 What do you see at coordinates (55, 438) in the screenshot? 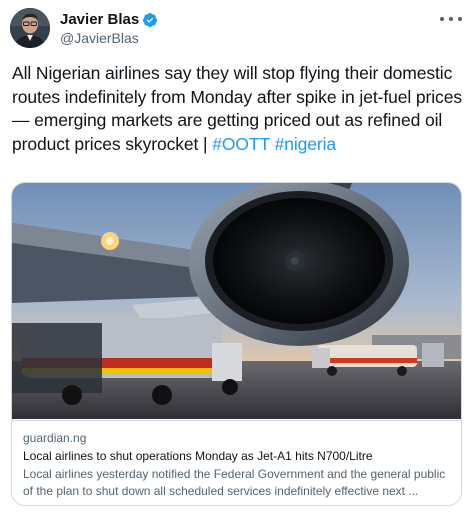
I see `card-domain: guardian.ng` at bounding box center [55, 438].